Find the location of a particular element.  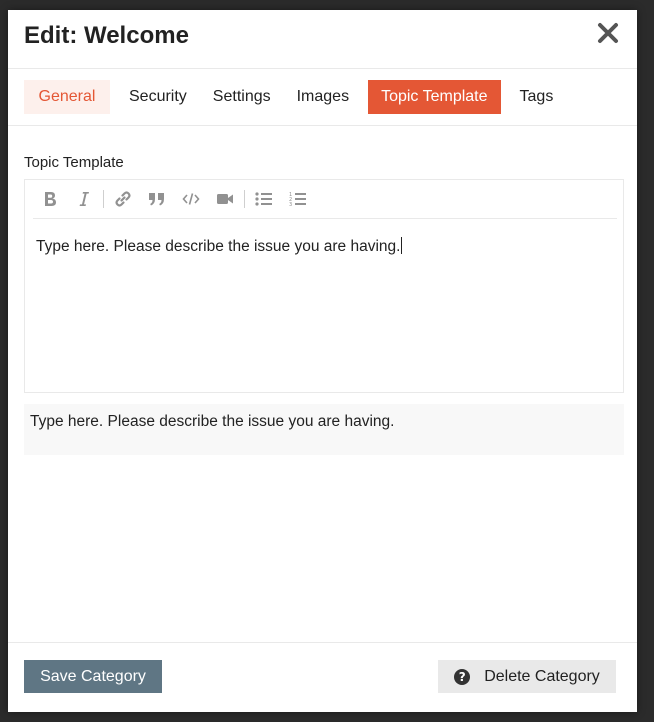

tab-security: Security is located at coordinates (158, 97).